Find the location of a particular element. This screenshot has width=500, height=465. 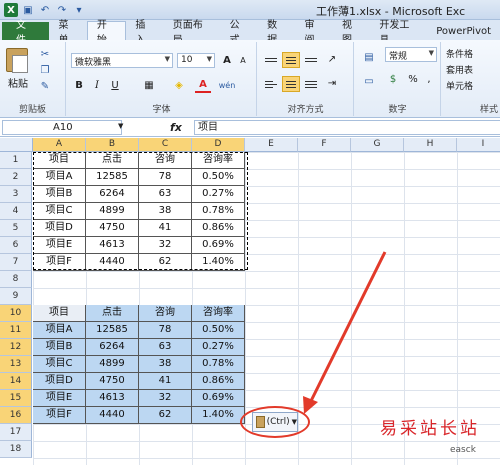

annotation-ellipse is located at coordinates (275, 422).